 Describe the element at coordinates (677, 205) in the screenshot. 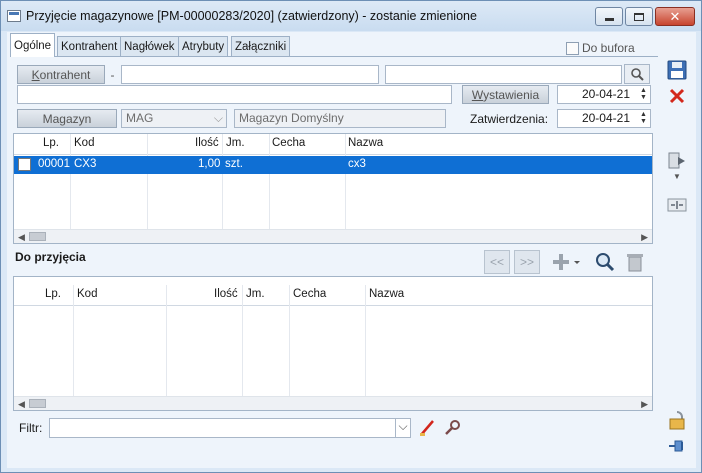

I see `split-button` at that location.